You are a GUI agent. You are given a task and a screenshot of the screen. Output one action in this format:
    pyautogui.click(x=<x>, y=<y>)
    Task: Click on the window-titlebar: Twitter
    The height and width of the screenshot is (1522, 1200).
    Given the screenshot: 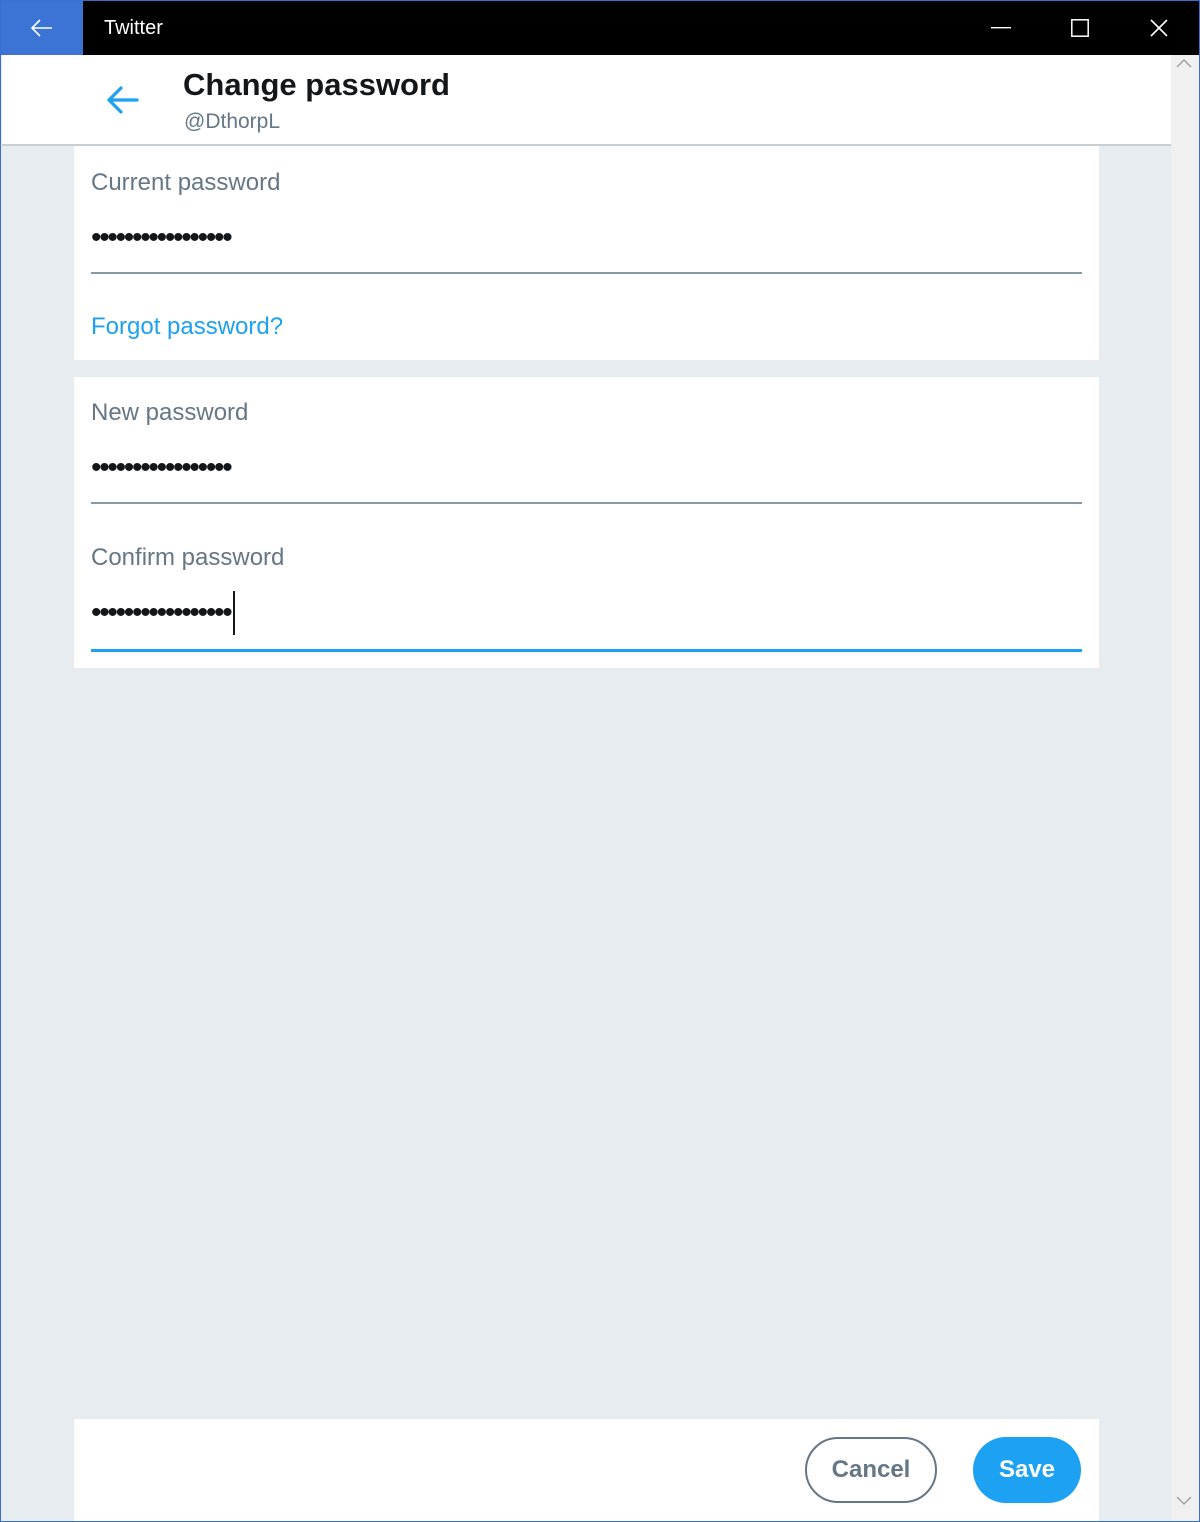 What is the action you would take?
    pyautogui.click(x=600, y=27)
    